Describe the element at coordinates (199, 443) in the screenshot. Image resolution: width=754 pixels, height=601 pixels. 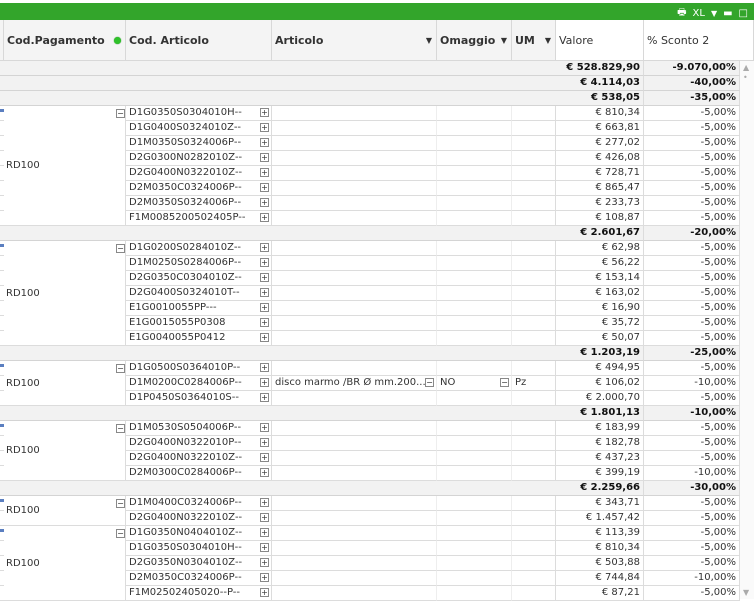
I see `cod-articolo-cell: D2G0400N0322010P-- +` at that location.